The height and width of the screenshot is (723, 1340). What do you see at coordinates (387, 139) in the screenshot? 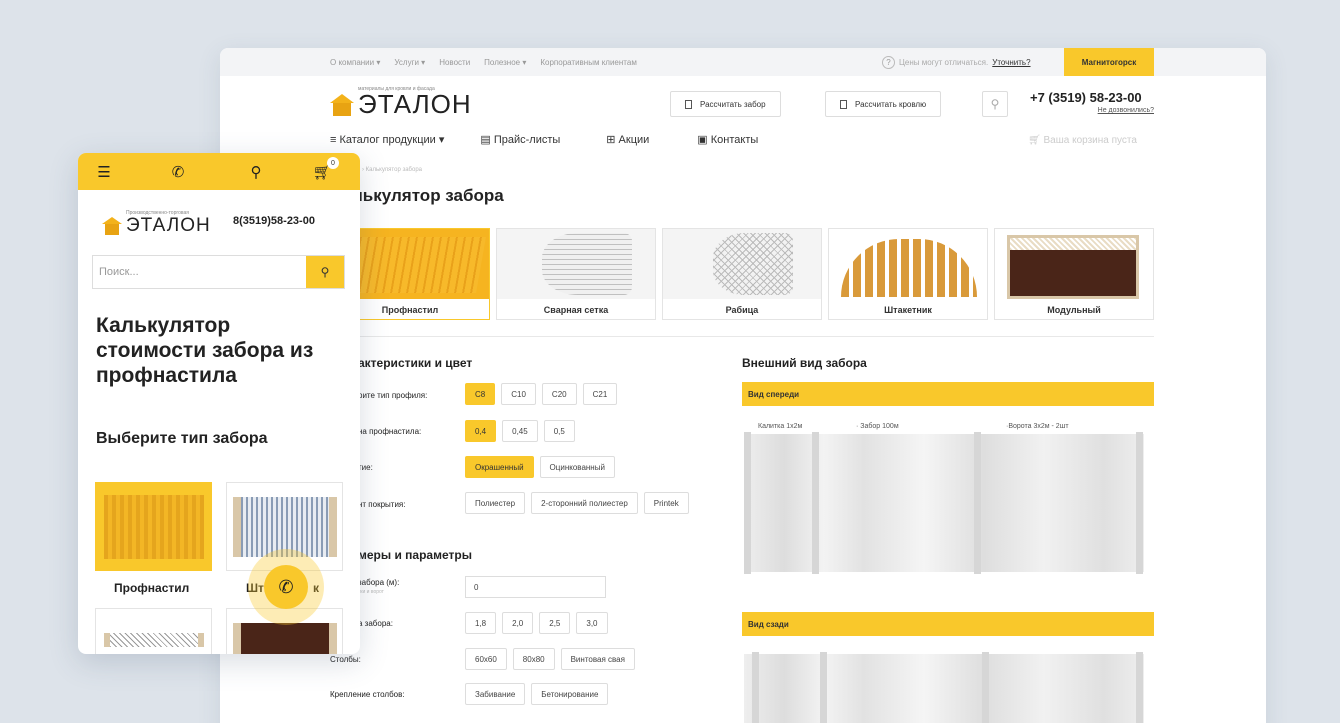
I see `menu-catalog: ≡ Каталог продукции ▾` at bounding box center [387, 139].